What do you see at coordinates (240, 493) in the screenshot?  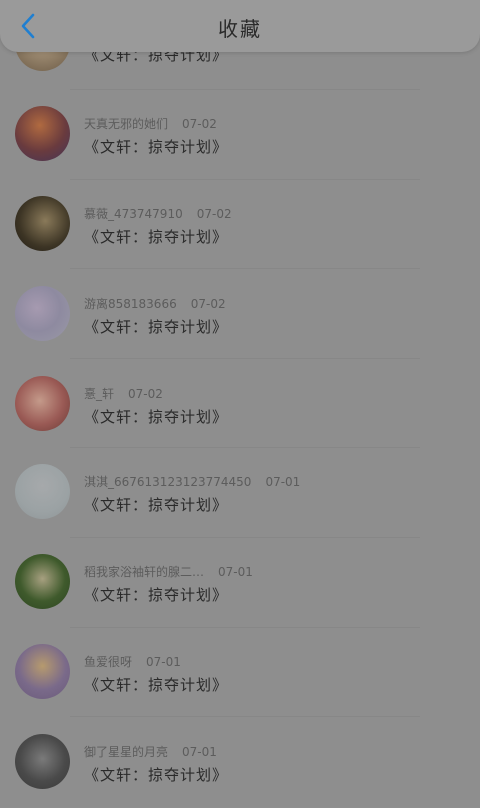 I see `list-item: 淇淇_667613123123774450 07-01 《文轩：掠夺计划》` at bounding box center [240, 493].